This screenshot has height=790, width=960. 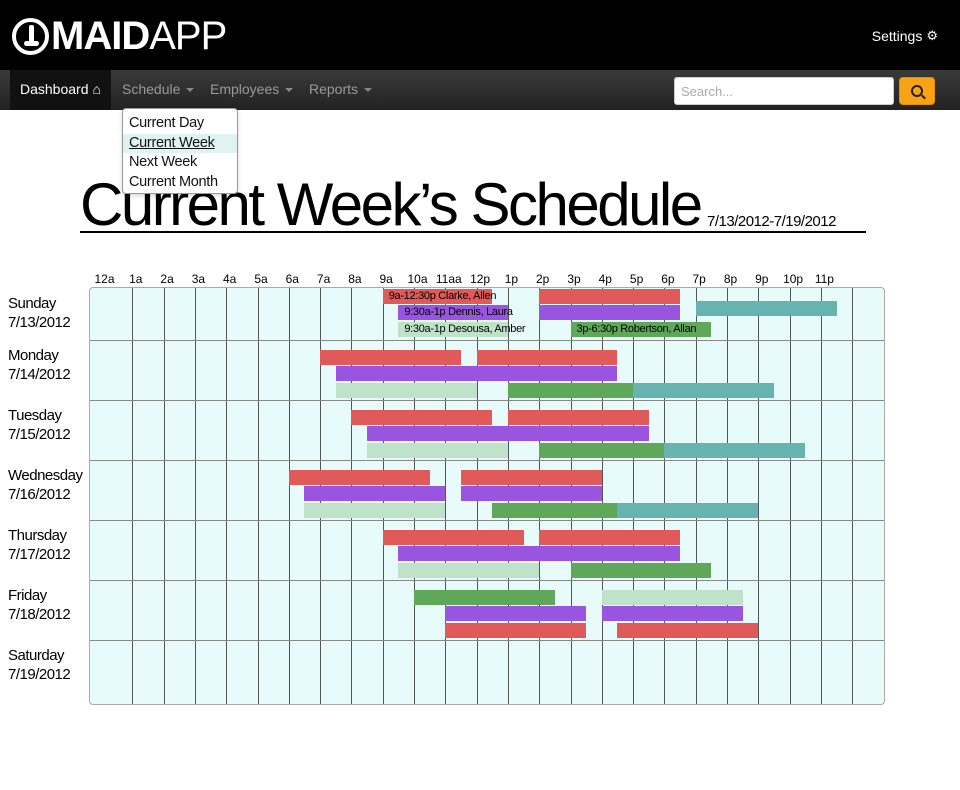 What do you see at coordinates (897, 36) in the screenshot?
I see `settings-label: Settings` at bounding box center [897, 36].